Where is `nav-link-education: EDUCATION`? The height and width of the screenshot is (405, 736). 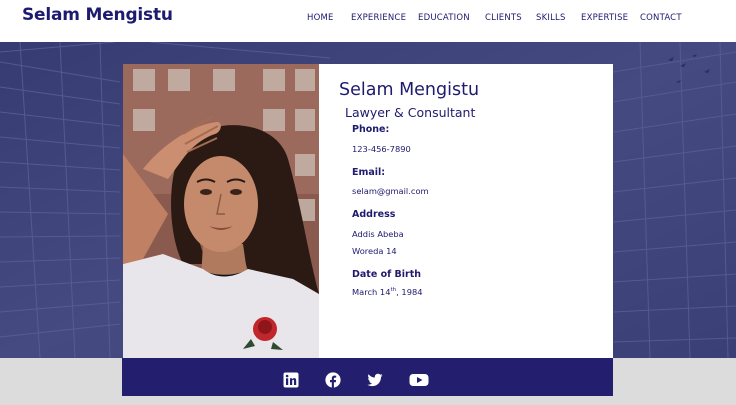
nav-link-education: EDUCATION is located at coordinates (444, 18).